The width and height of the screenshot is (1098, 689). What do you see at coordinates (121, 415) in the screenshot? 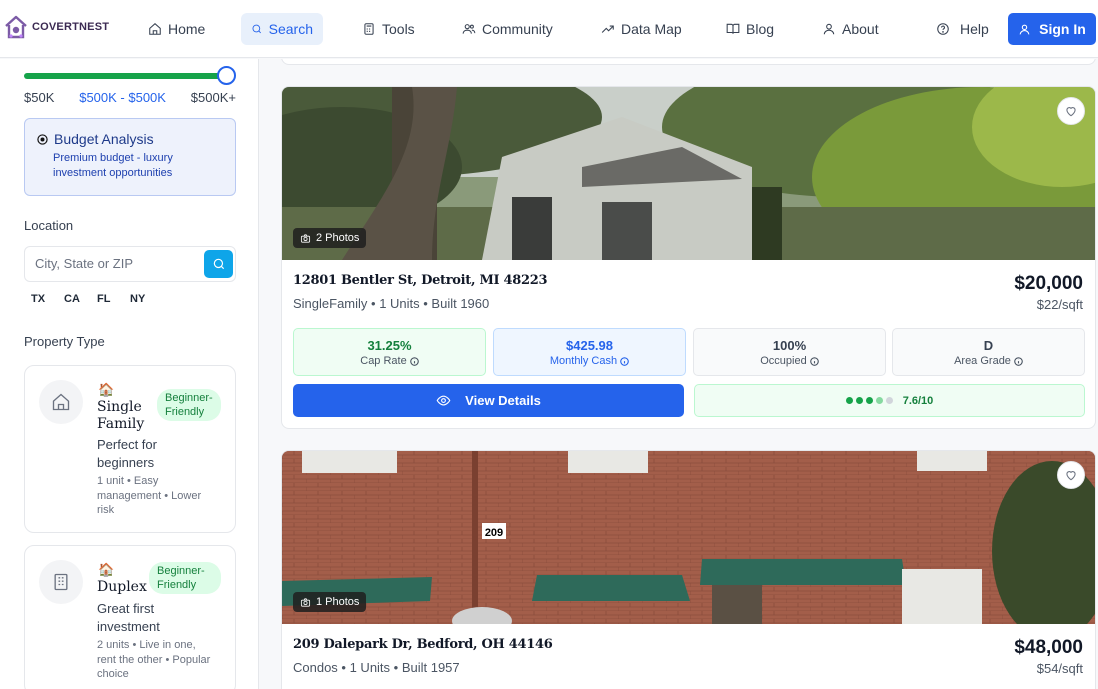
I see `property-type-name: Single Family` at bounding box center [121, 415].